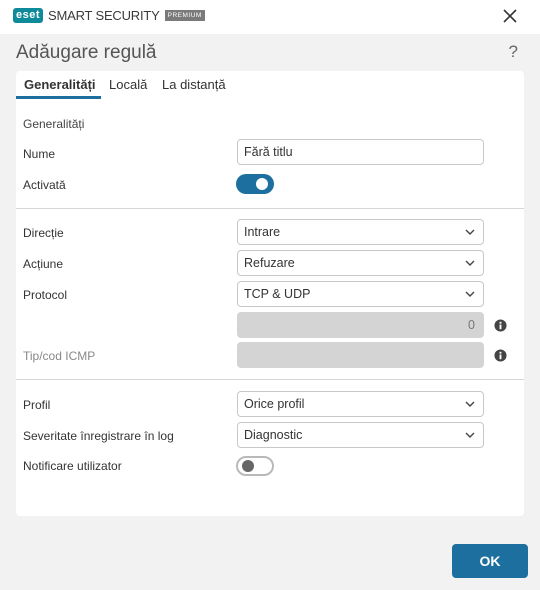 This screenshot has width=540, height=590. I want to click on icmp-label: Tip/cod ICMP, so click(59, 356).